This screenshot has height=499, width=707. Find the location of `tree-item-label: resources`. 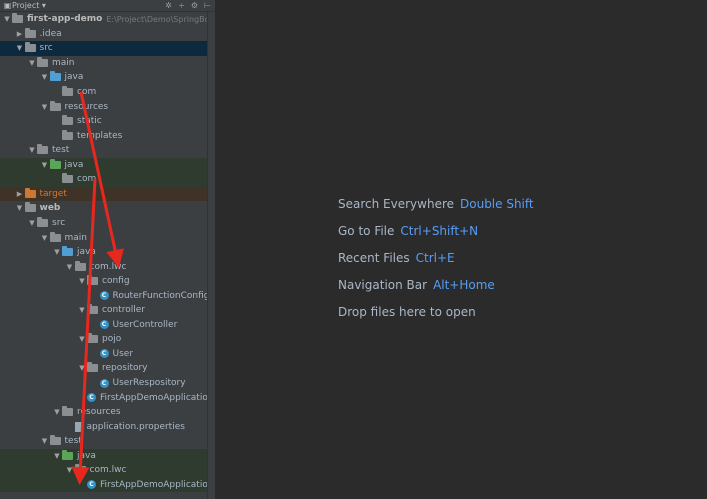

tree-item-label: resources is located at coordinates (86, 106).